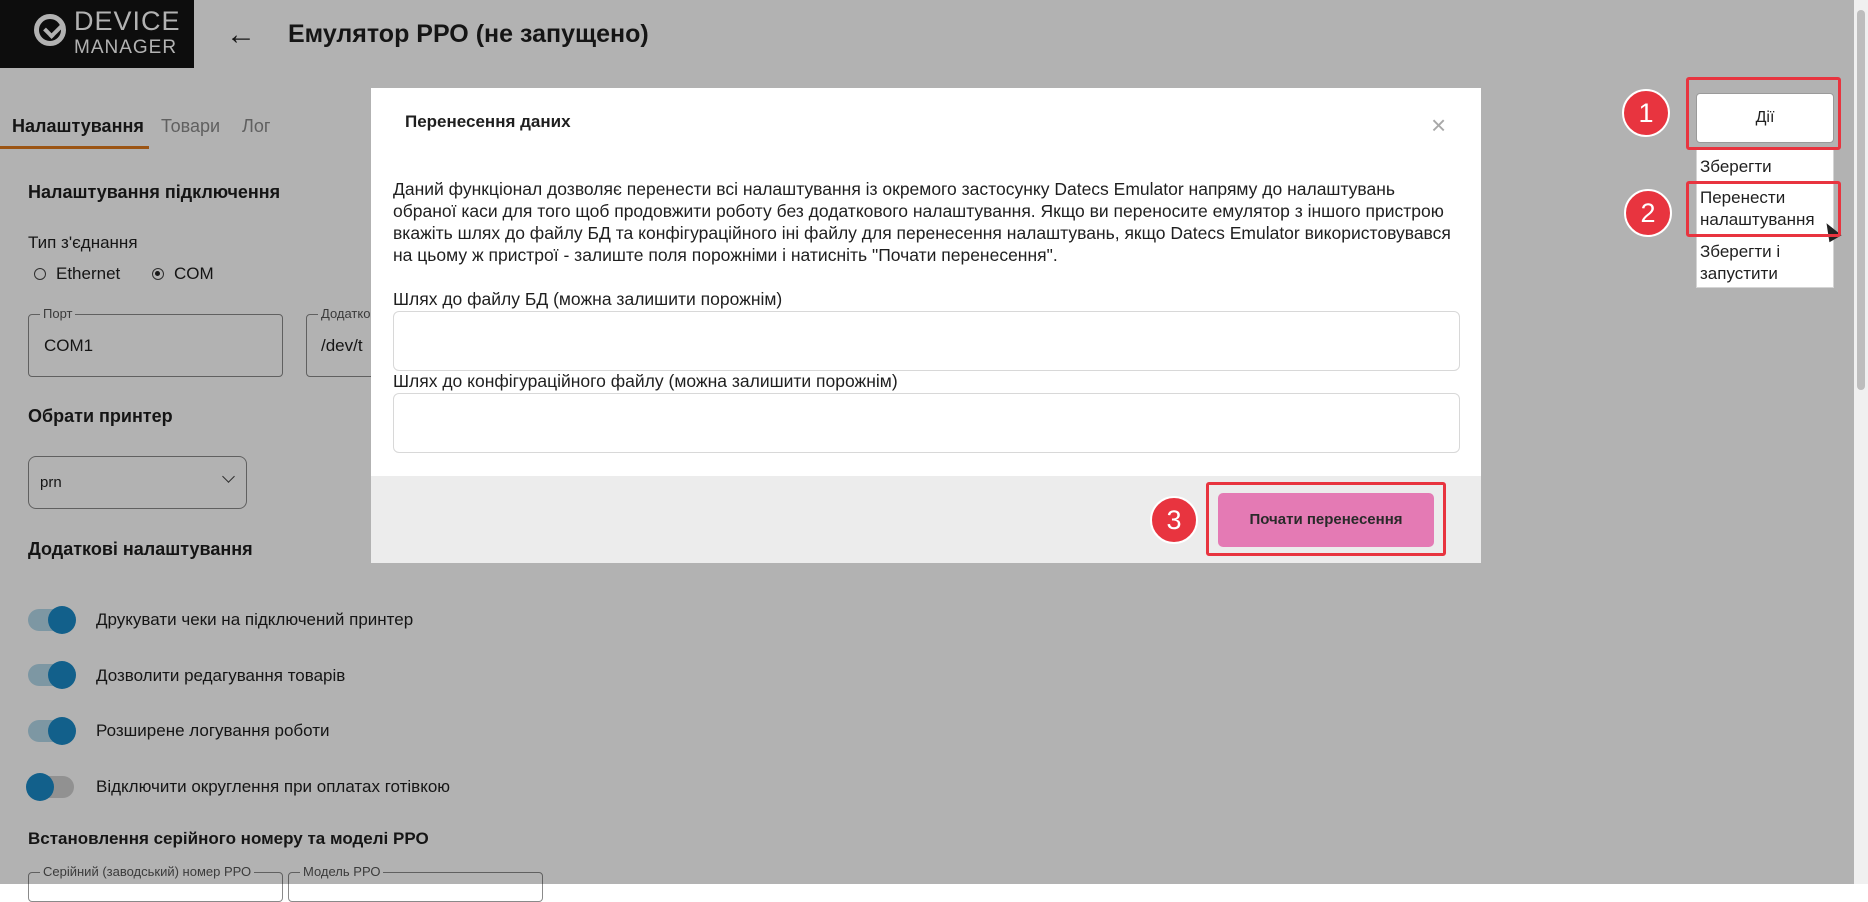 This screenshot has width=1868, height=902. What do you see at coordinates (926, 423) in the screenshot?
I see `config-path-input` at bounding box center [926, 423].